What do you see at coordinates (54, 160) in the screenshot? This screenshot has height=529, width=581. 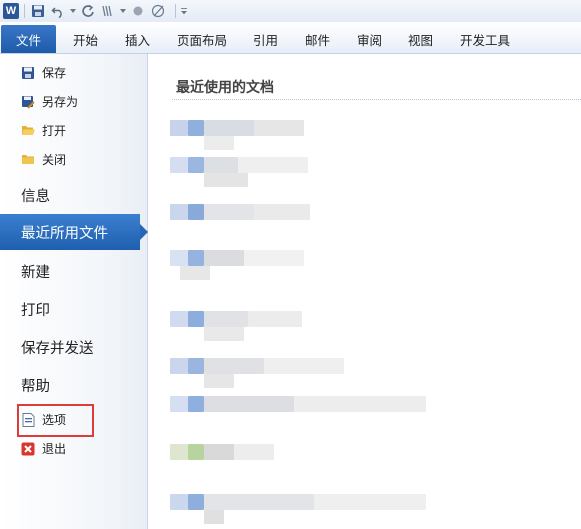 I see `menu-item-label: 关闭` at bounding box center [54, 160].